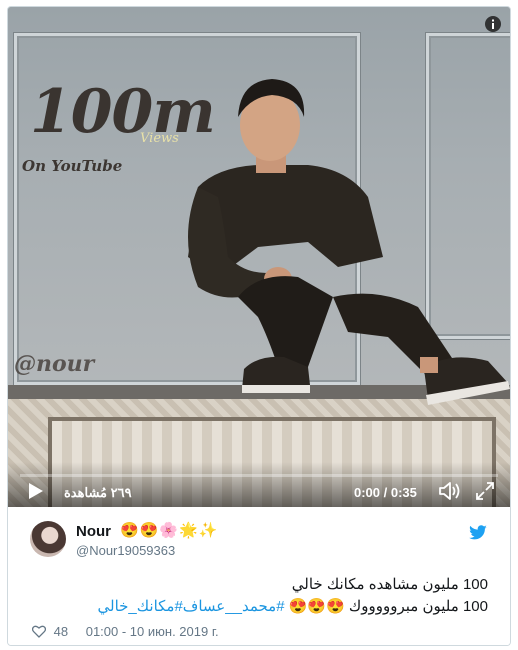 This screenshot has width=518, height=650. Describe the element at coordinates (152, 631) in the screenshot. I see `tweet-timestamp: 01:00 - 10 июн. 2019 г.` at that location.